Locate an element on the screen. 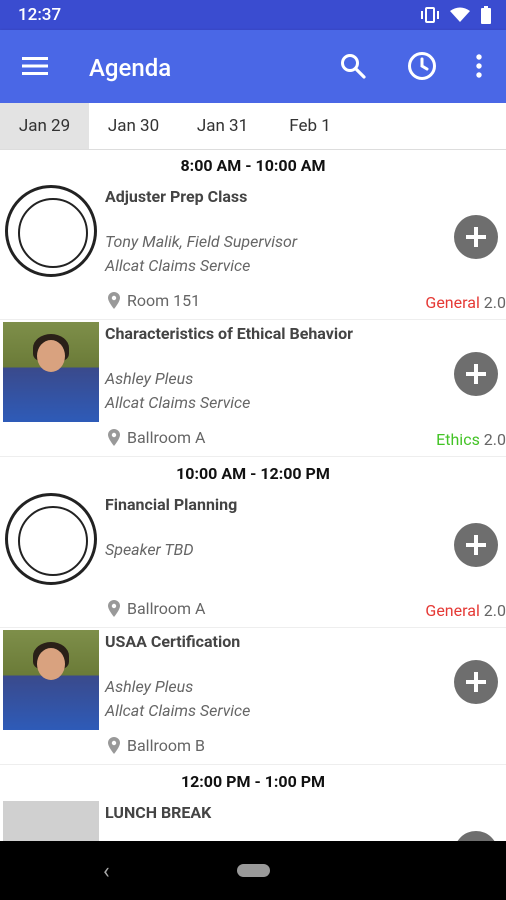  session-title: Financial Planning is located at coordinates (171, 504).